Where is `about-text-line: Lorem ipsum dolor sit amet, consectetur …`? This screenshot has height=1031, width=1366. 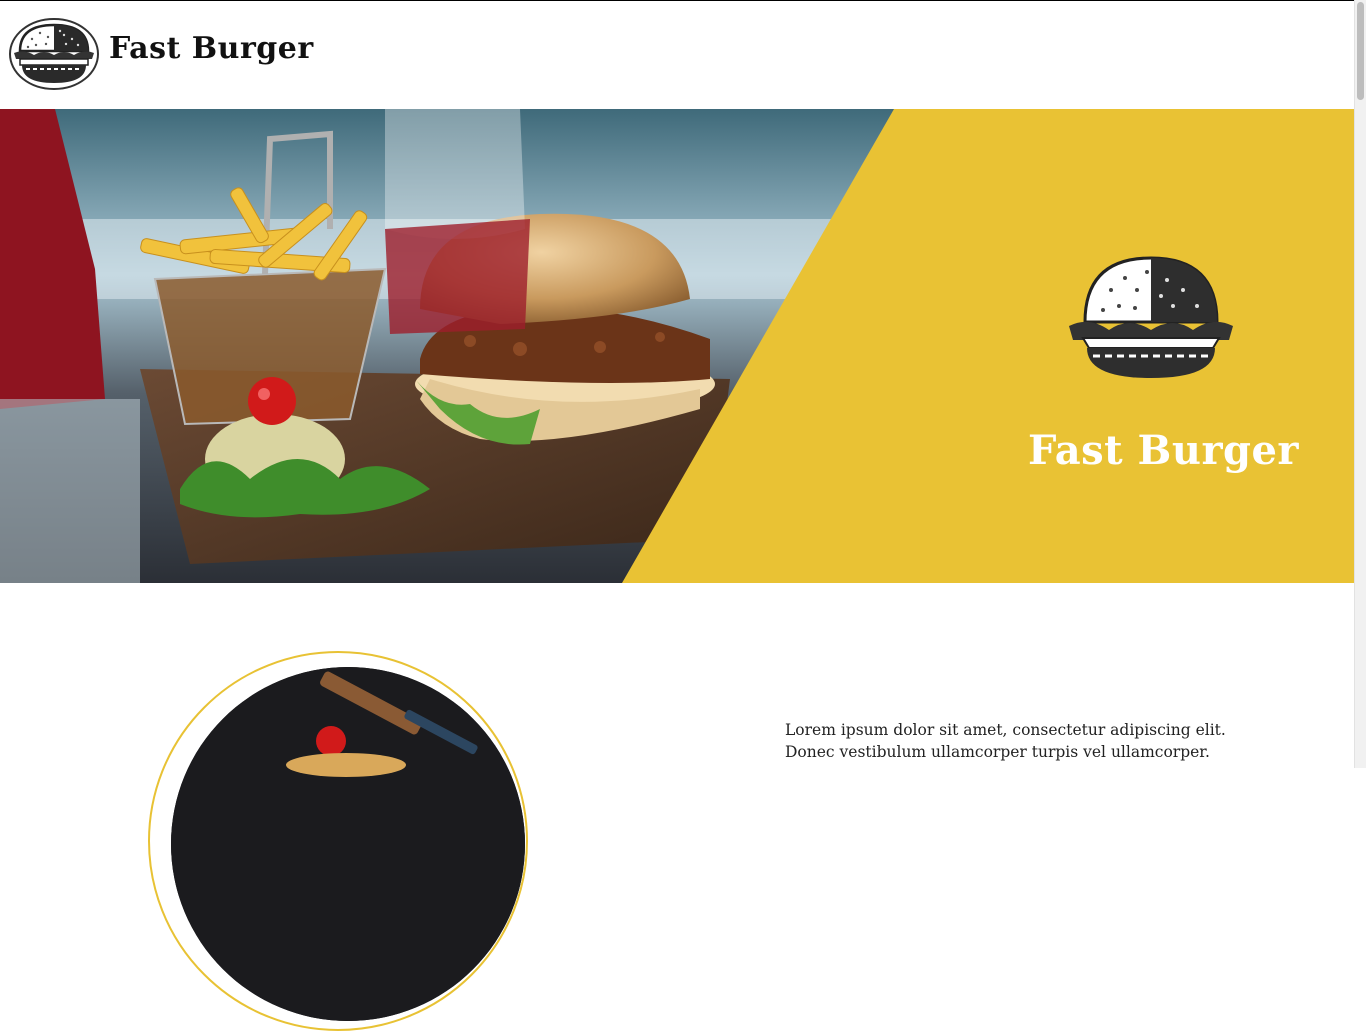
about-text-line: Lorem ipsum dolor sit amet, consectetur … is located at coordinates (1005, 730).